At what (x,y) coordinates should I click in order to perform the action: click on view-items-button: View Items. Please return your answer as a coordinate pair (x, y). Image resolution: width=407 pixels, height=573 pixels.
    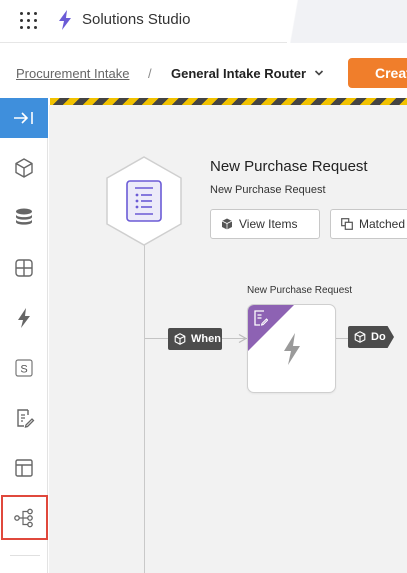
    Looking at the image, I should click on (265, 224).